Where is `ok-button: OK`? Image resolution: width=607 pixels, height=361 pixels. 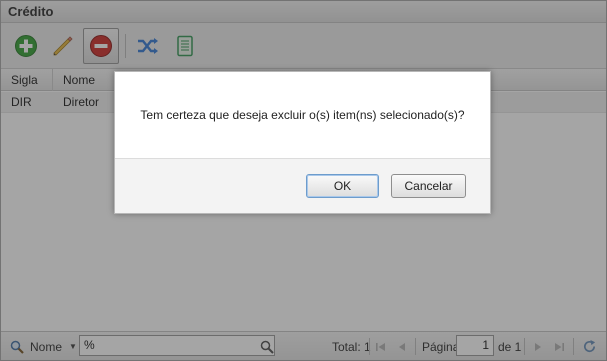 ok-button: OK is located at coordinates (342, 186).